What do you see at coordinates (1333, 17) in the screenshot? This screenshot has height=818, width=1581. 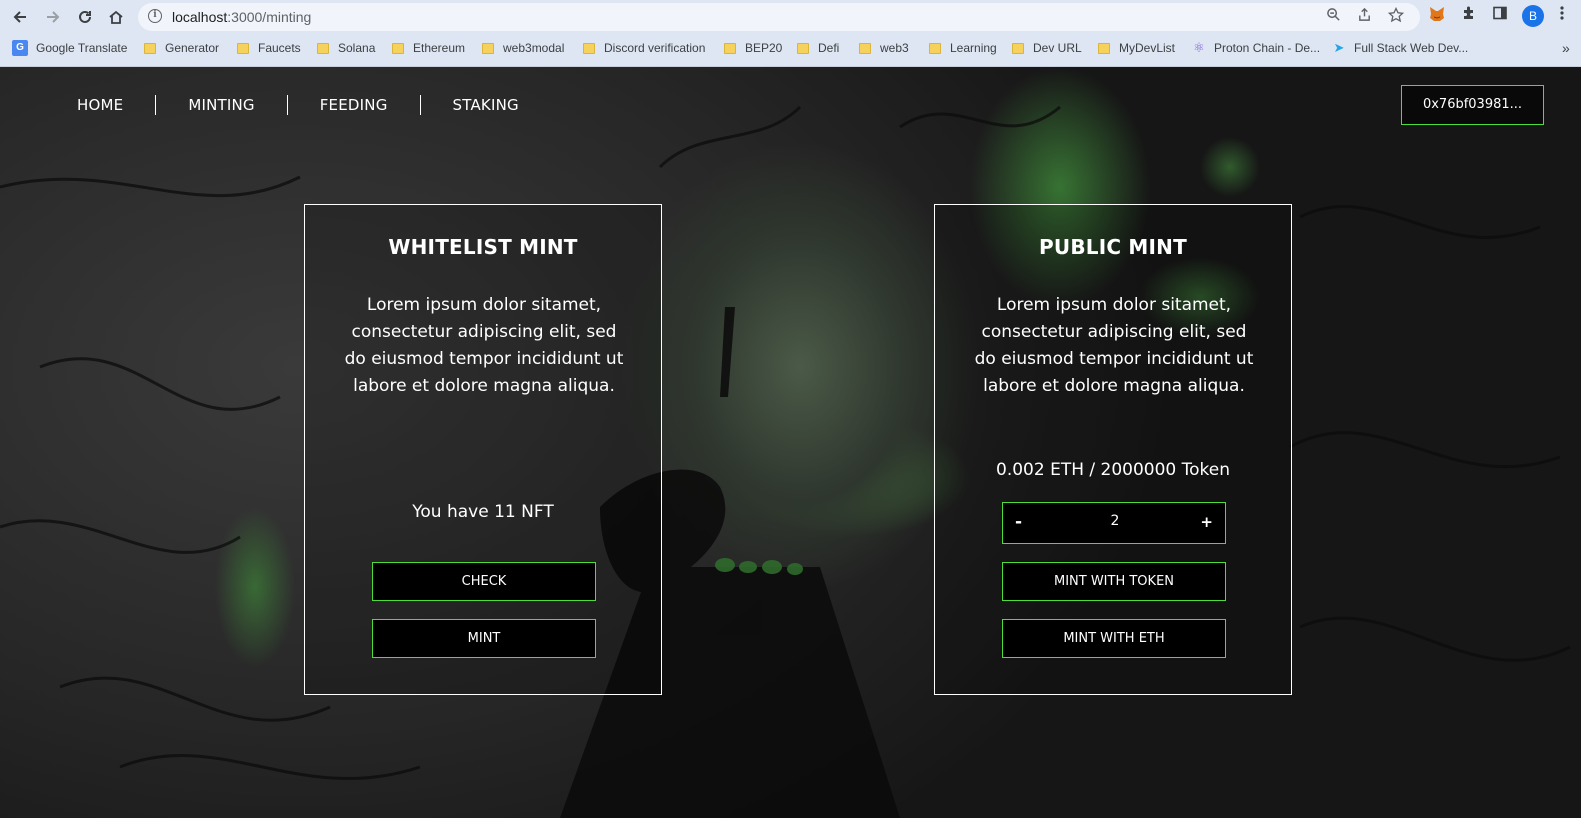 I see `zoom-icon` at bounding box center [1333, 17].